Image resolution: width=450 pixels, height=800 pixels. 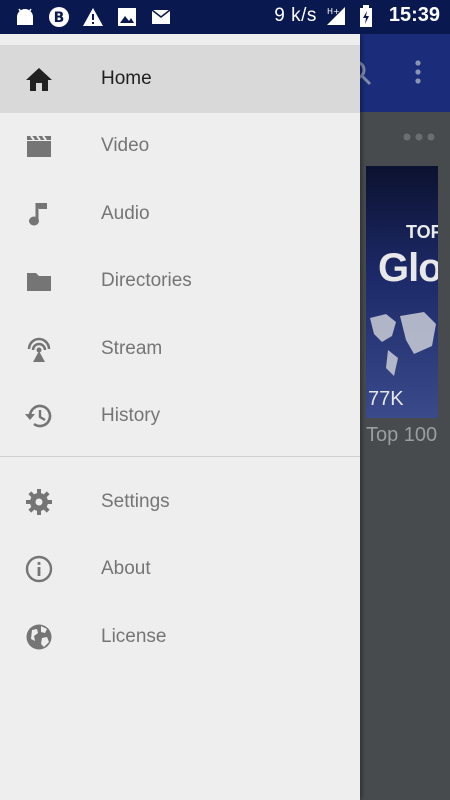 I want to click on thumbnail-text-large: Glo, so click(x=408, y=268).